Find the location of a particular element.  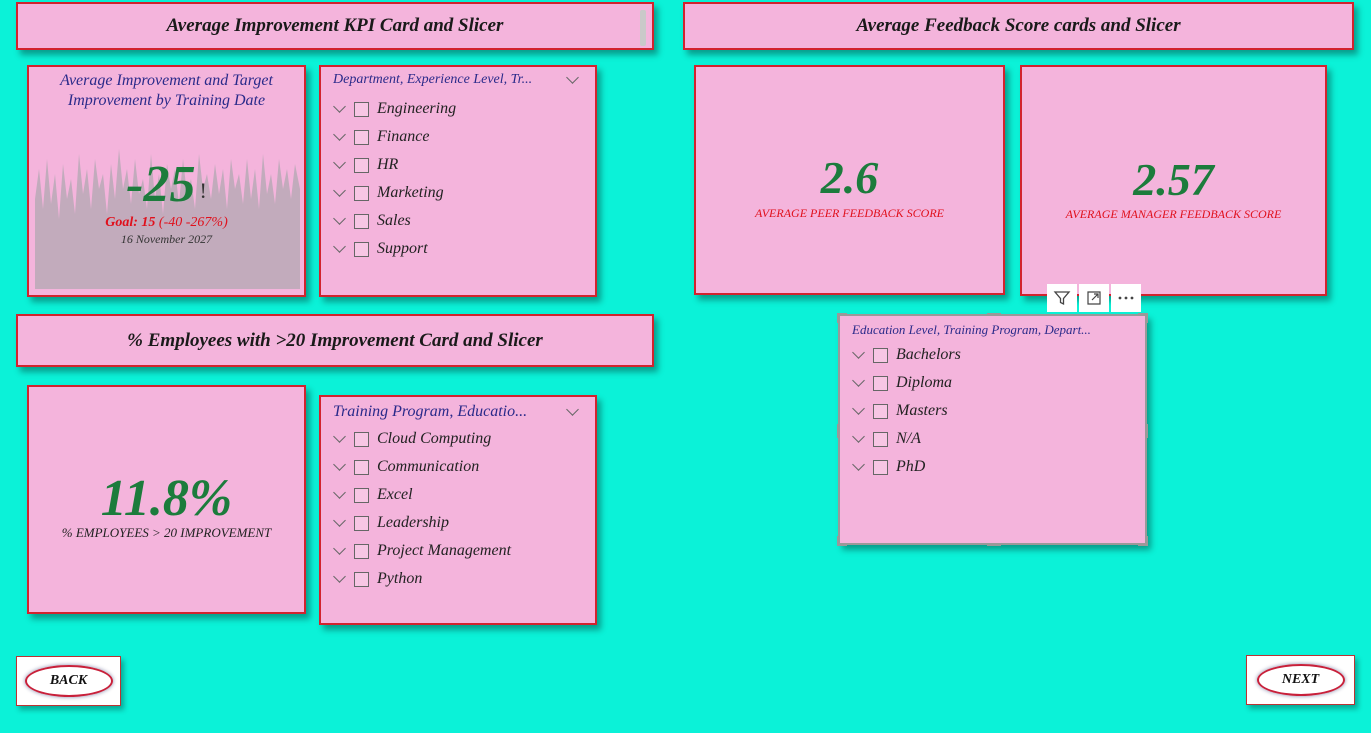

kpi-goal-label: Goal: 15 is located at coordinates (130, 222).